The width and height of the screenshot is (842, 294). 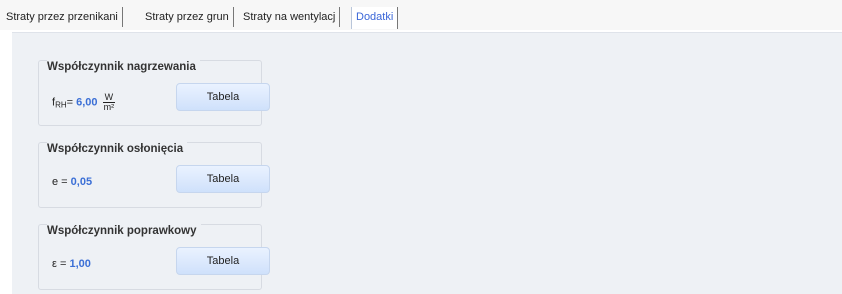 I want to click on heating-factor-value: 6,00, so click(x=87, y=102).